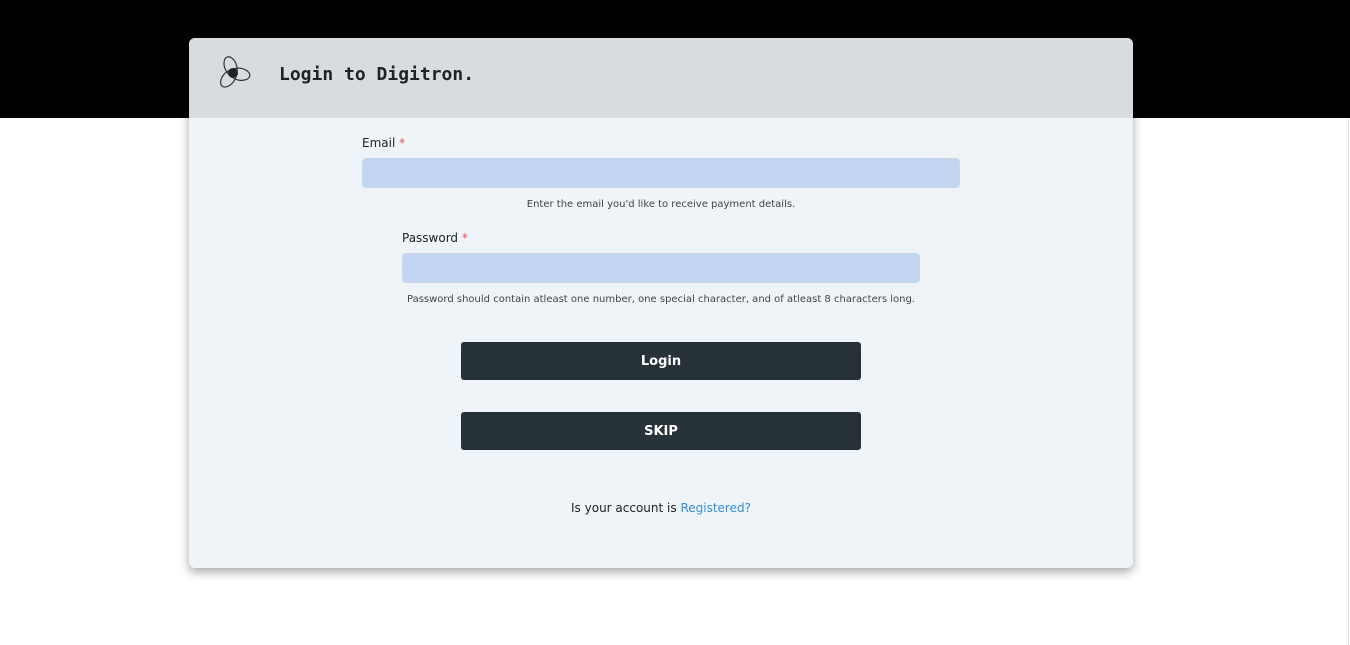 Image resolution: width=1350 pixels, height=645 pixels. What do you see at coordinates (715, 508) in the screenshot?
I see `registered-link: Registered?` at bounding box center [715, 508].